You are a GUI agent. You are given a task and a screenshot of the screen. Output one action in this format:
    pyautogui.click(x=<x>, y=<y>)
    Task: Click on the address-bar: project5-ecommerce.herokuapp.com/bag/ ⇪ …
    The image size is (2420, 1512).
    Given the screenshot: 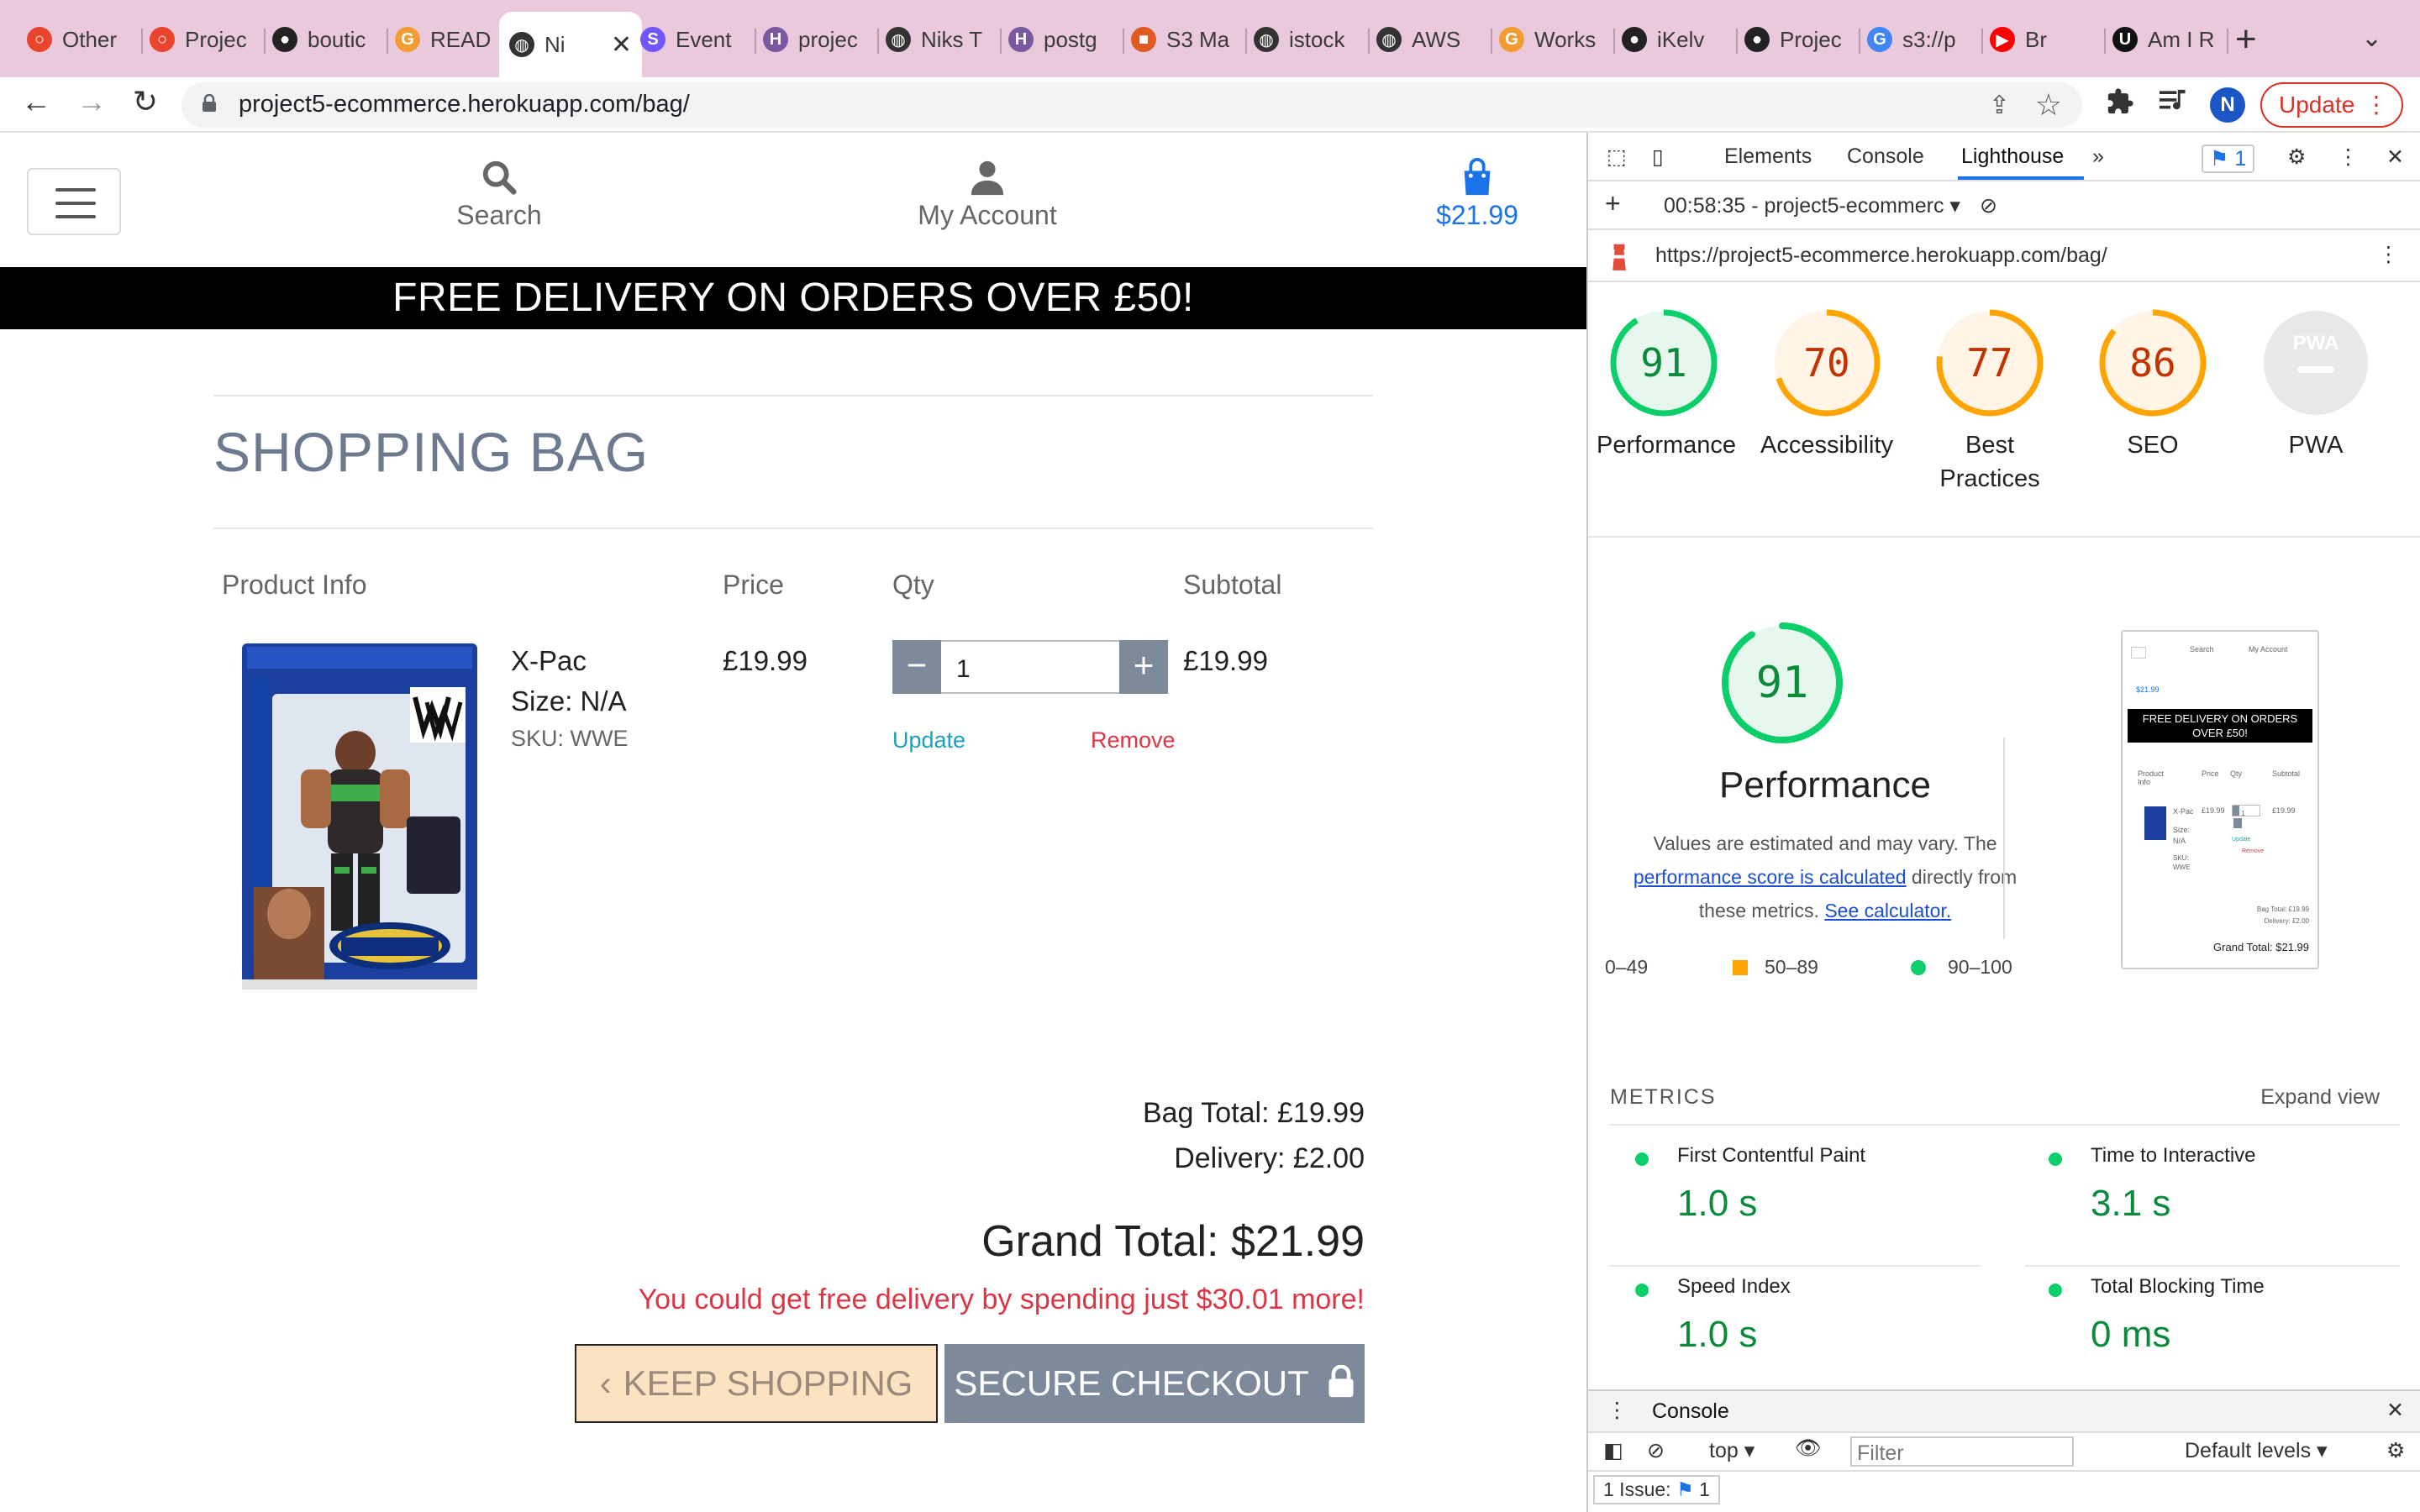 What is the action you would take?
    pyautogui.click(x=1132, y=105)
    